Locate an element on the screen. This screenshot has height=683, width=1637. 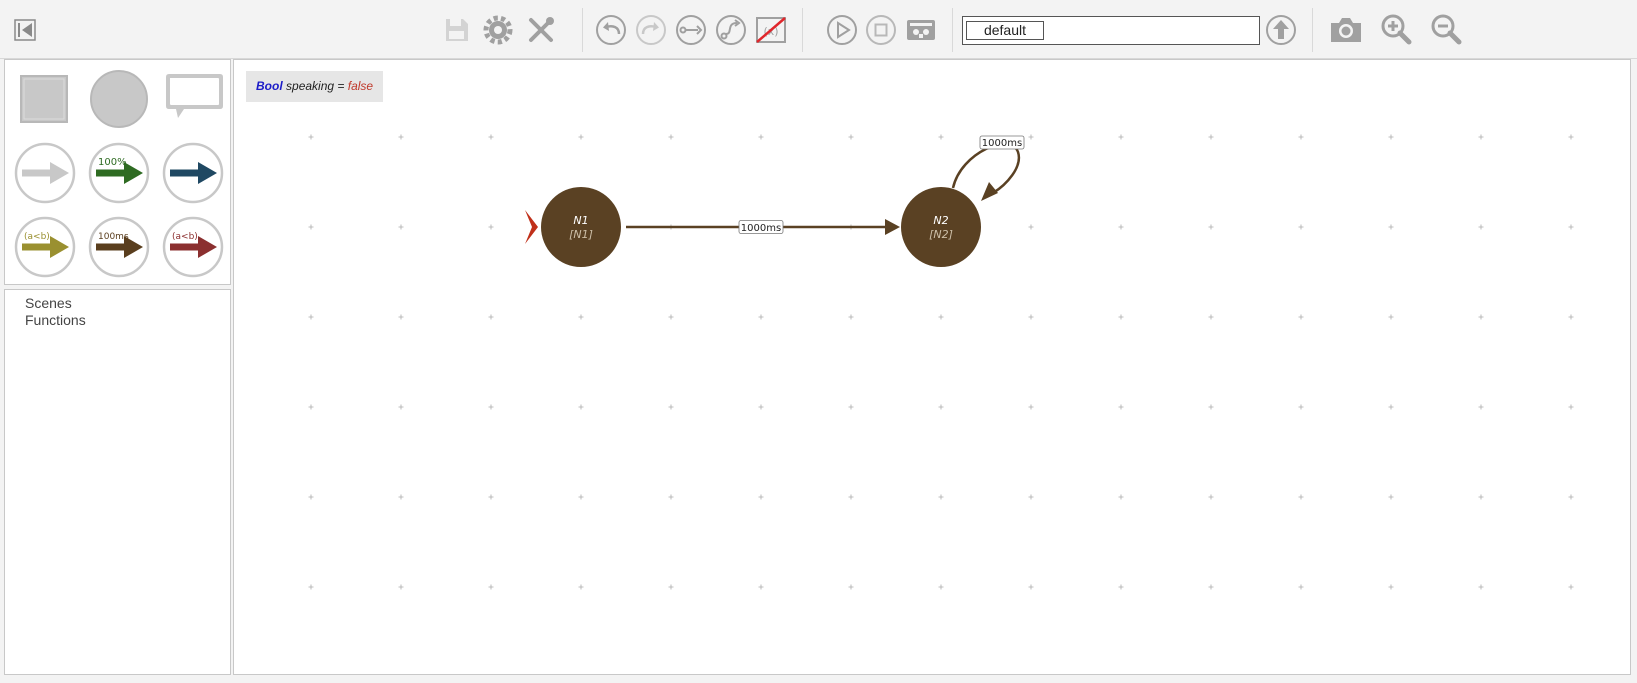
curved-edge-icon is located at coordinates (731, 30).